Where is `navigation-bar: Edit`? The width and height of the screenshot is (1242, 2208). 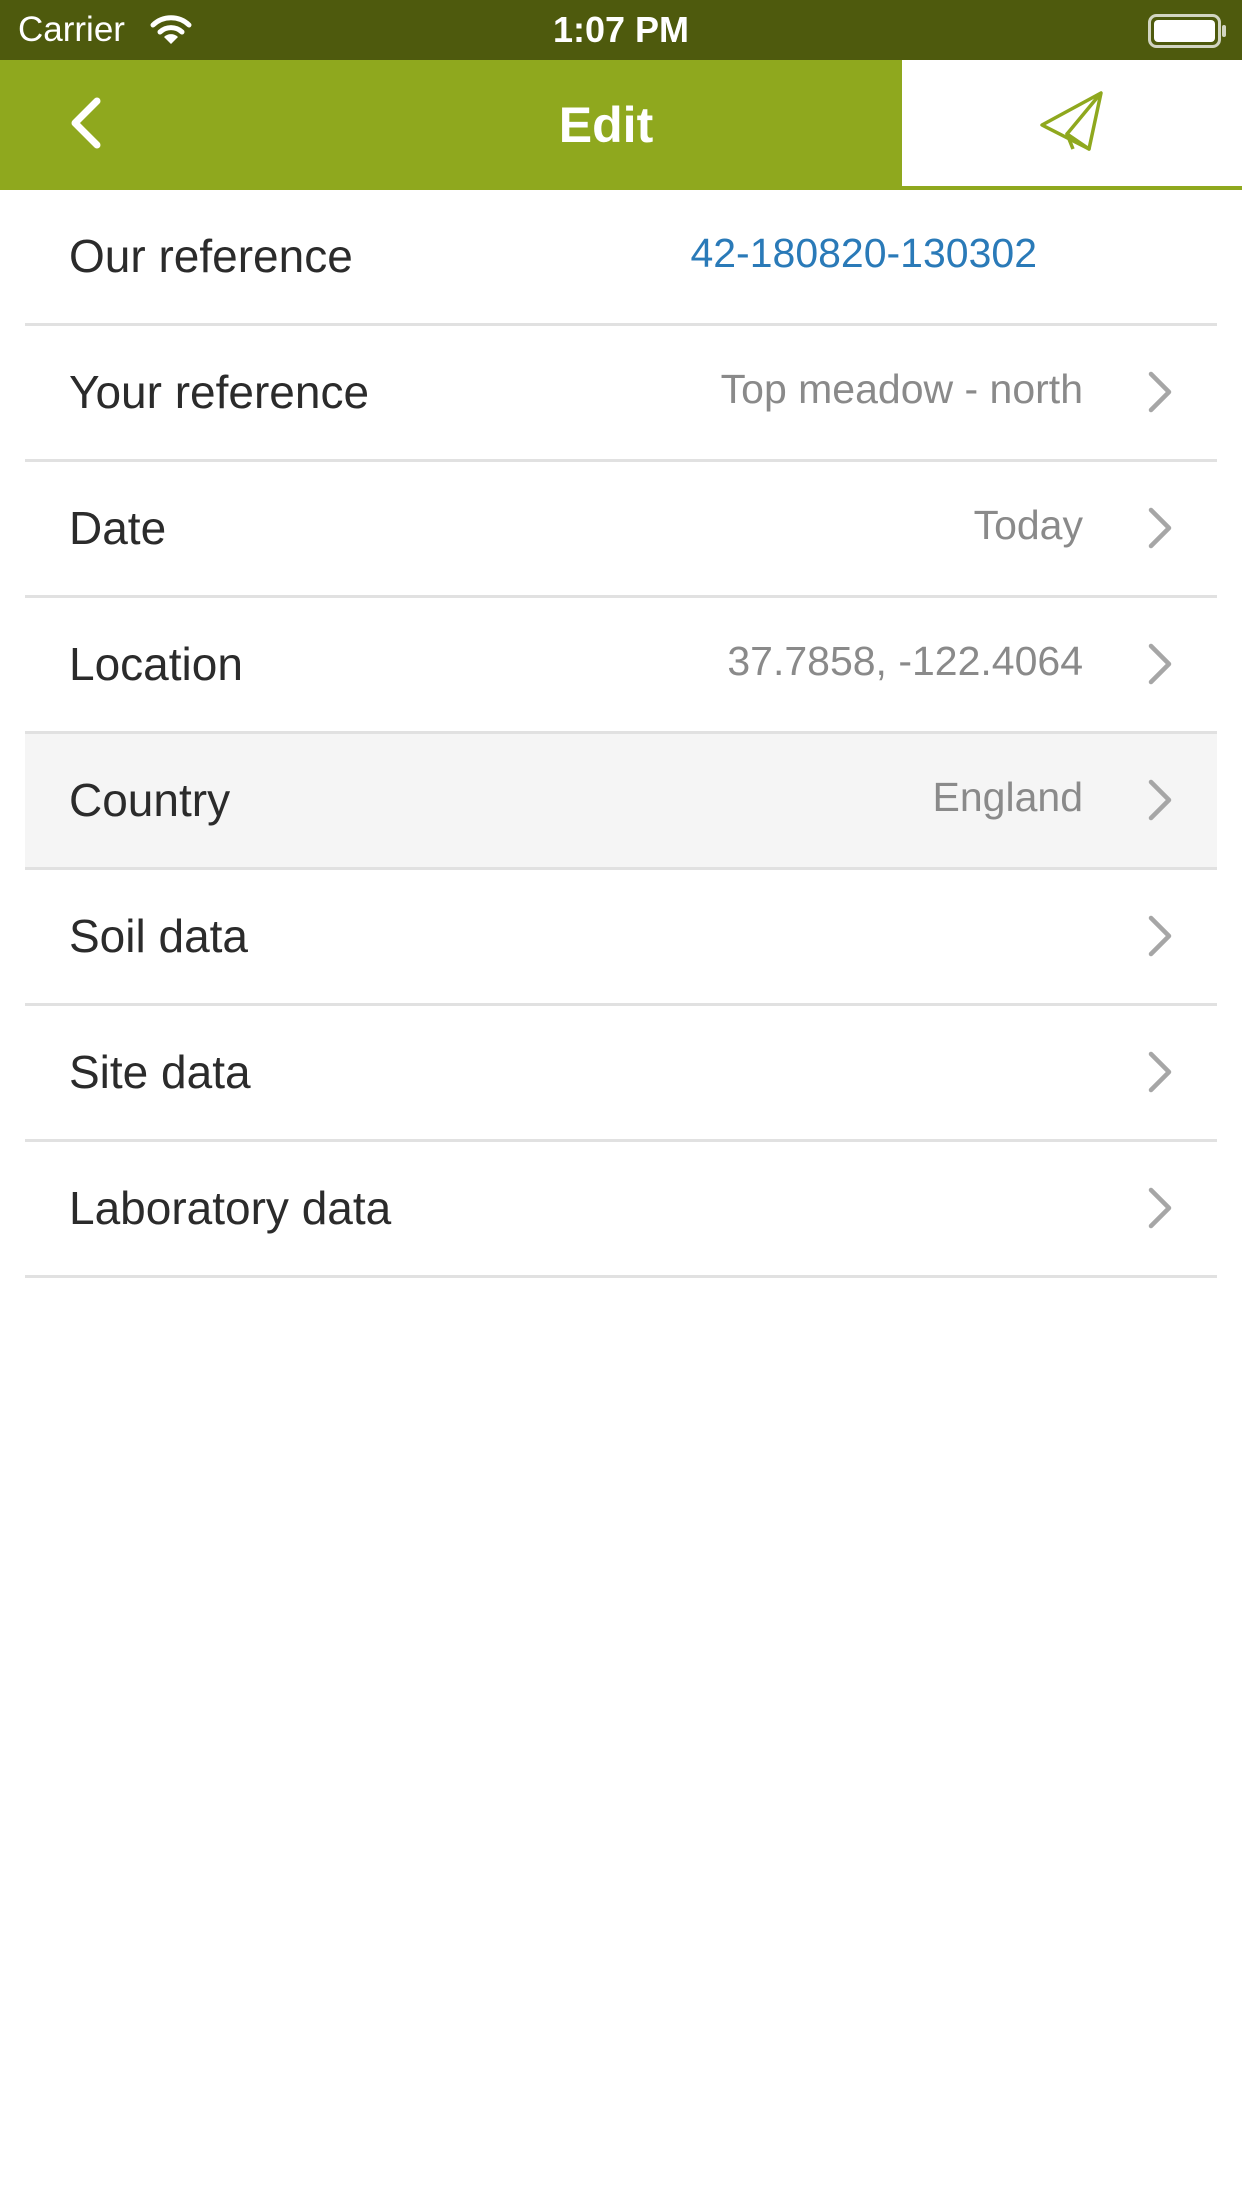 navigation-bar: Edit is located at coordinates (451, 125).